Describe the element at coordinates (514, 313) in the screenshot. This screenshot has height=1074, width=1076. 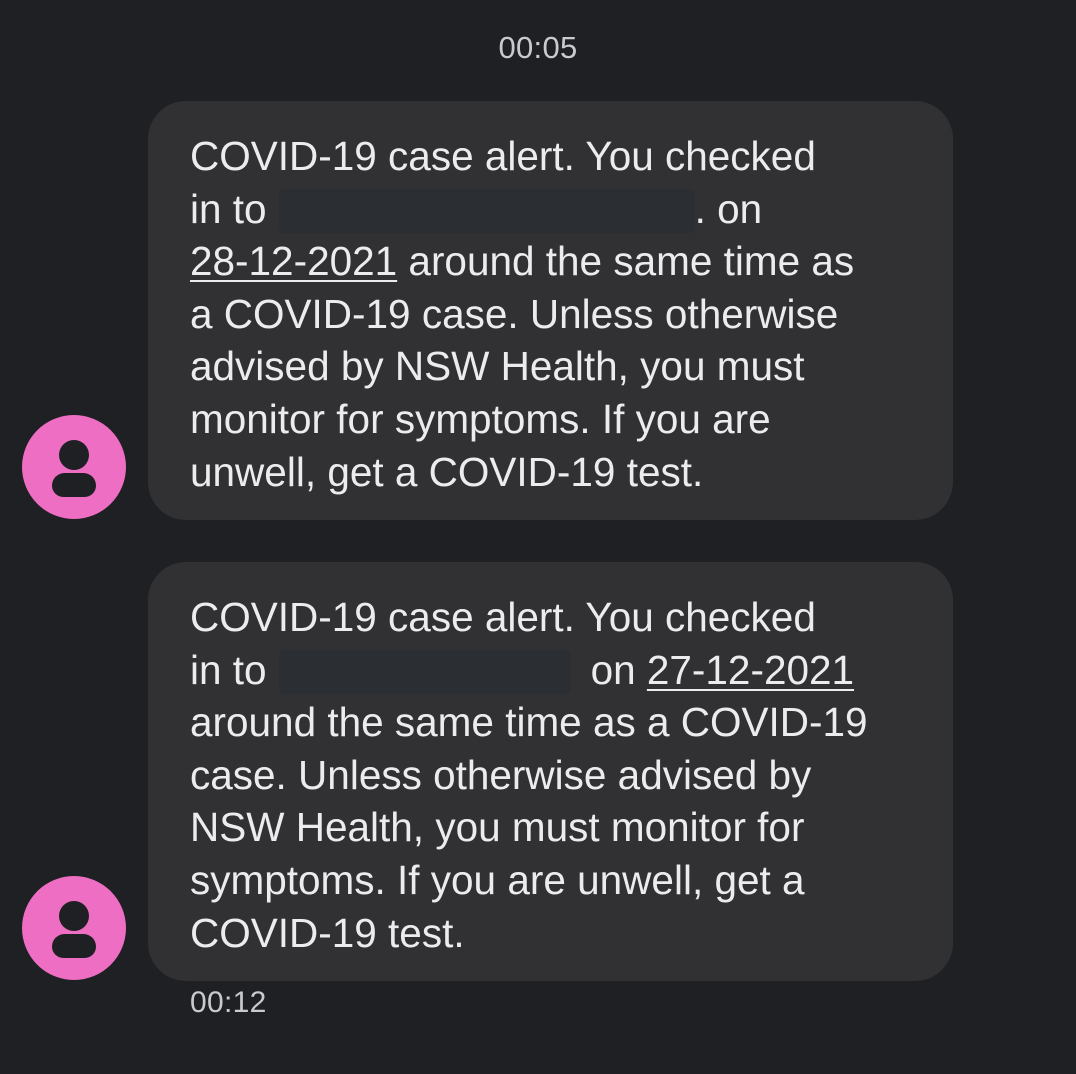
I see `message-line: a COVID-19 case. Unless otherwise` at that location.